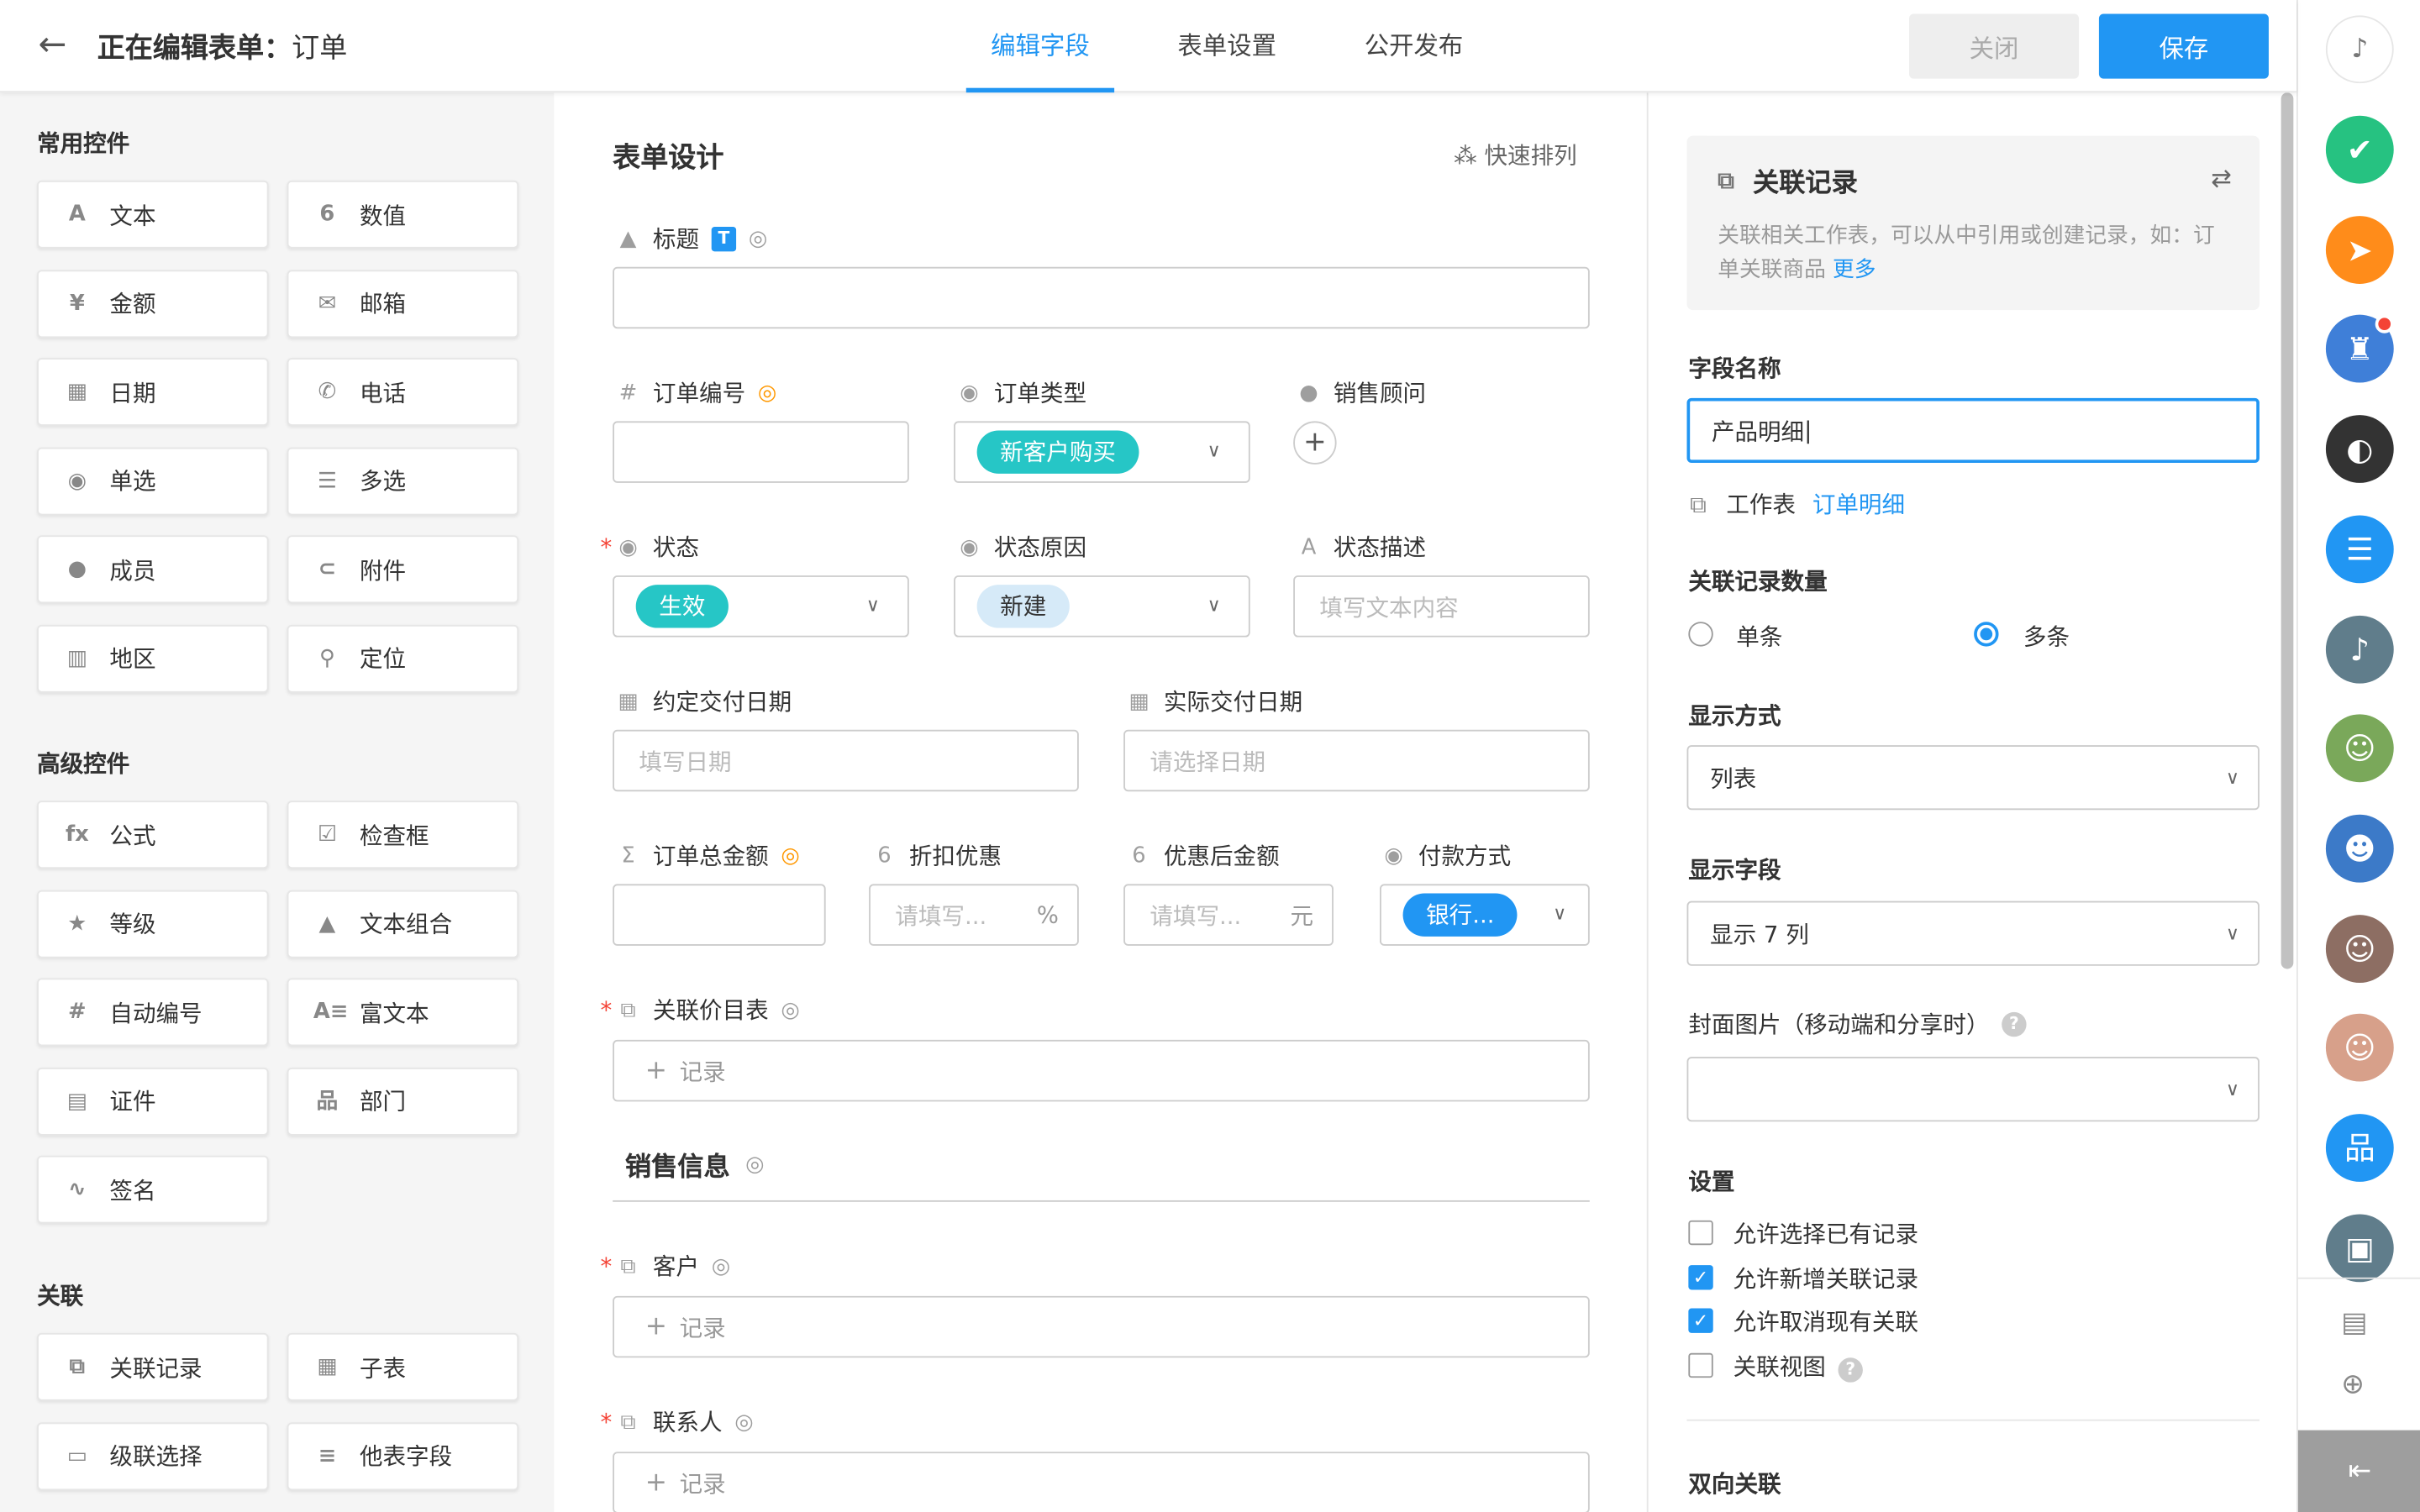  Describe the element at coordinates (696, 392) in the screenshot. I see `field-label-order-no: # 订单编号 ◎` at that location.